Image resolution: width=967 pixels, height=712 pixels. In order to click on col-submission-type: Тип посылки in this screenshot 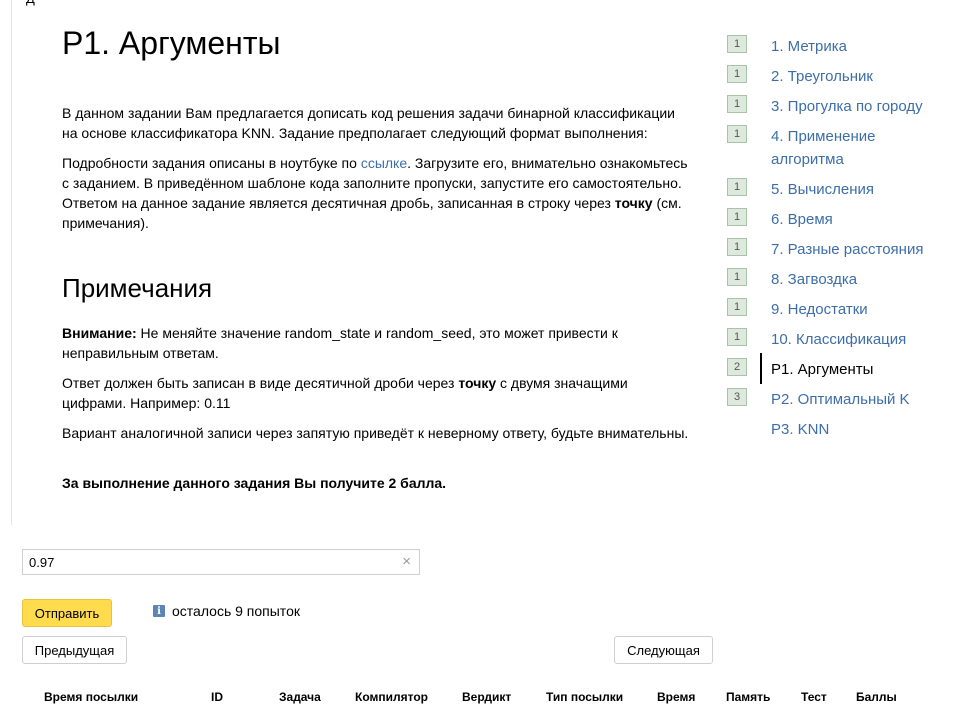, I will do `click(585, 697)`.